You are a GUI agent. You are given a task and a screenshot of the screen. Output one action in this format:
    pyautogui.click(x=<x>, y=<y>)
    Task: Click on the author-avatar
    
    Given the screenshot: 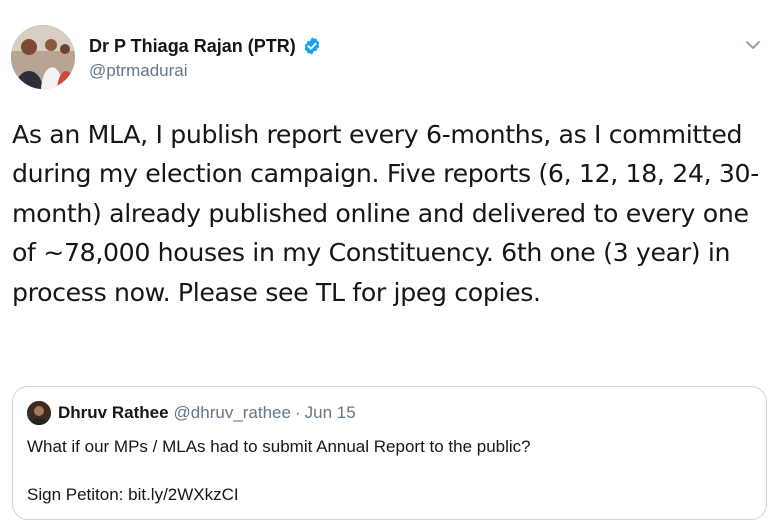 What is the action you would take?
    pyautogui.click(x=43, y=57)
    